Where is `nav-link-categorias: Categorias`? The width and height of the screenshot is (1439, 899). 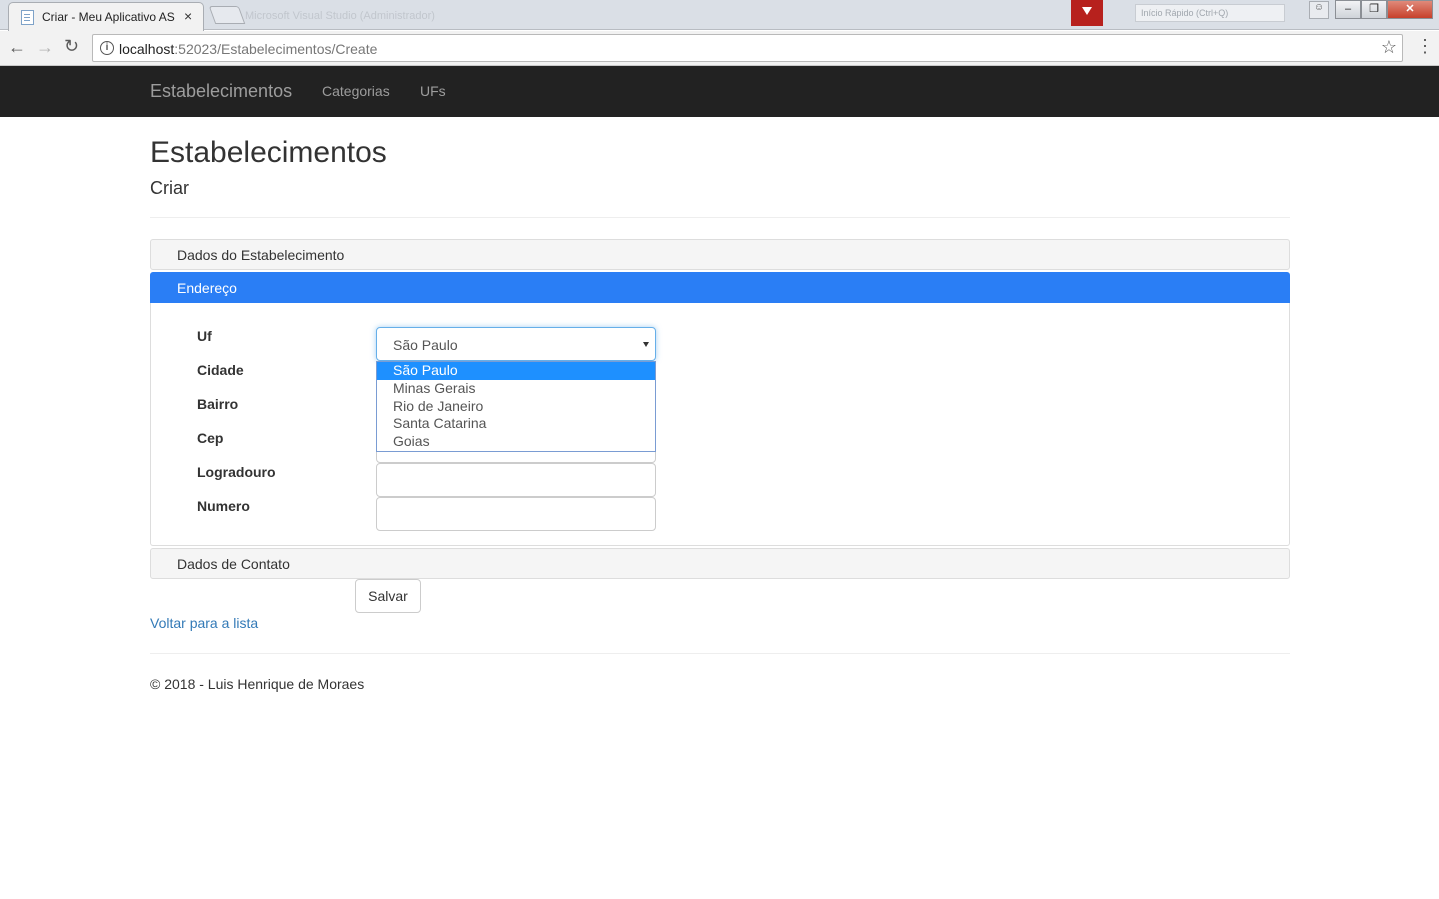 nav-link-categorias: Categorias is located at coordinates (356, 91).